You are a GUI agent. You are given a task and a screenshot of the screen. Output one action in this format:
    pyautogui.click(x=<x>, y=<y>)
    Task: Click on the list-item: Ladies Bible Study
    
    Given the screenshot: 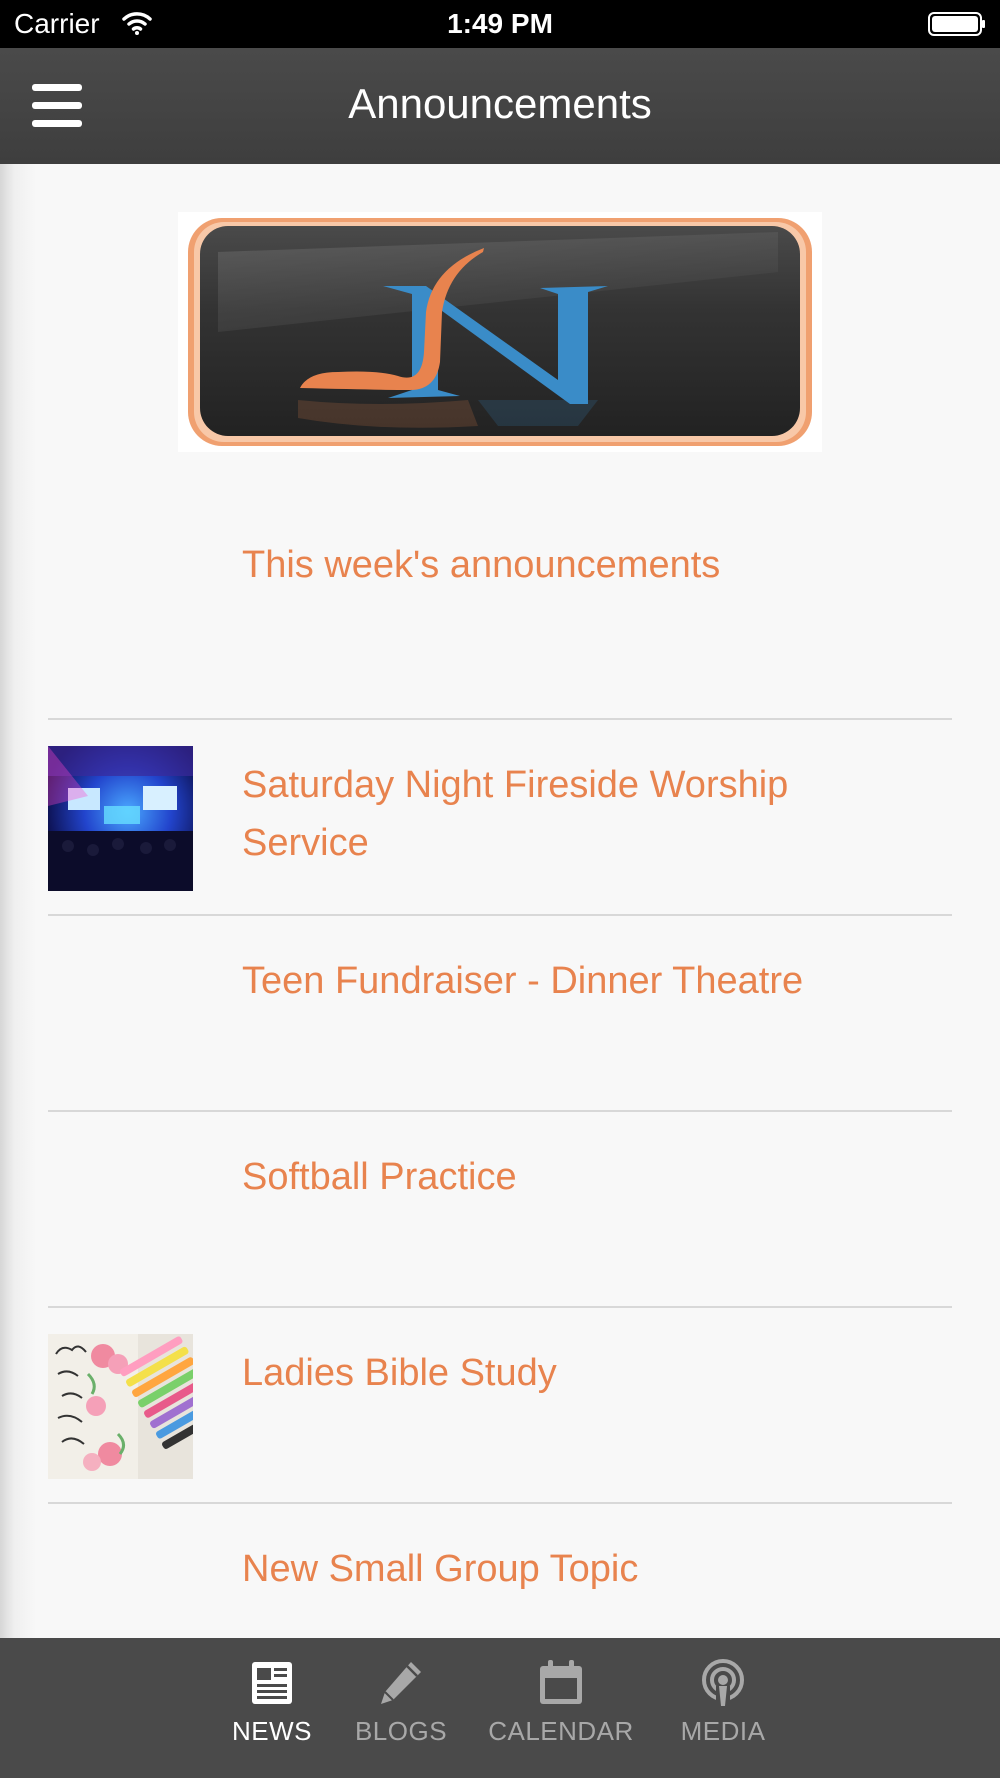 What is the action you would take?
    pyautogui.click(x=500, y=1406)
    